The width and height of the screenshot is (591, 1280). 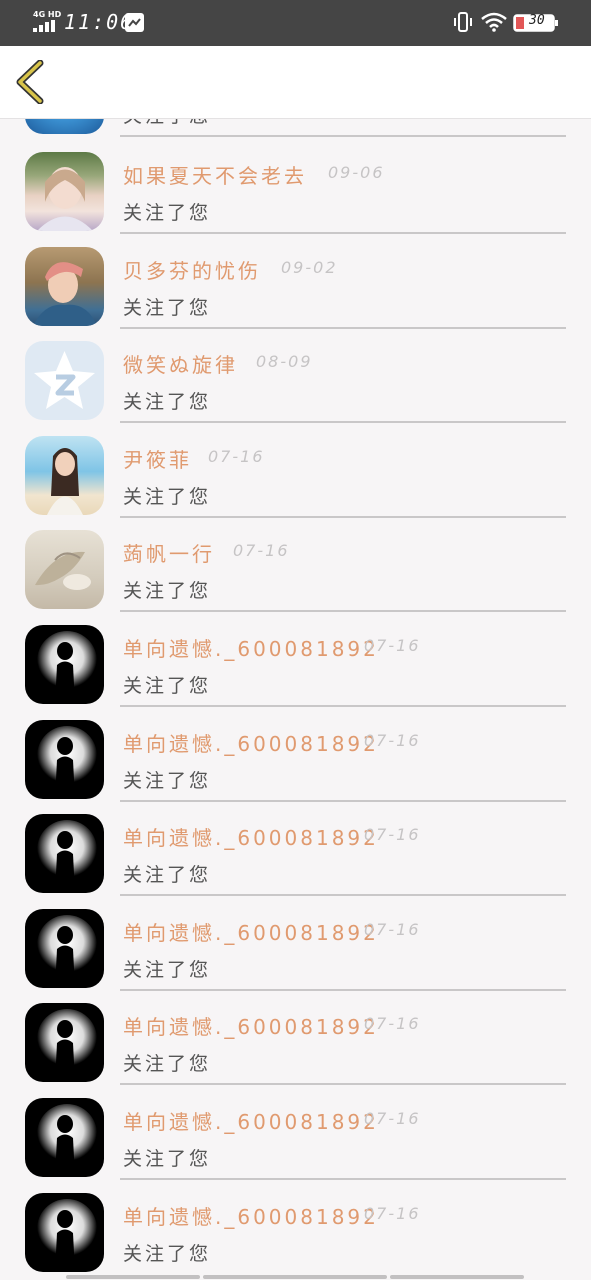 I want to click on user-name: 如果夏天不会老去, so click(x=215, y=174).